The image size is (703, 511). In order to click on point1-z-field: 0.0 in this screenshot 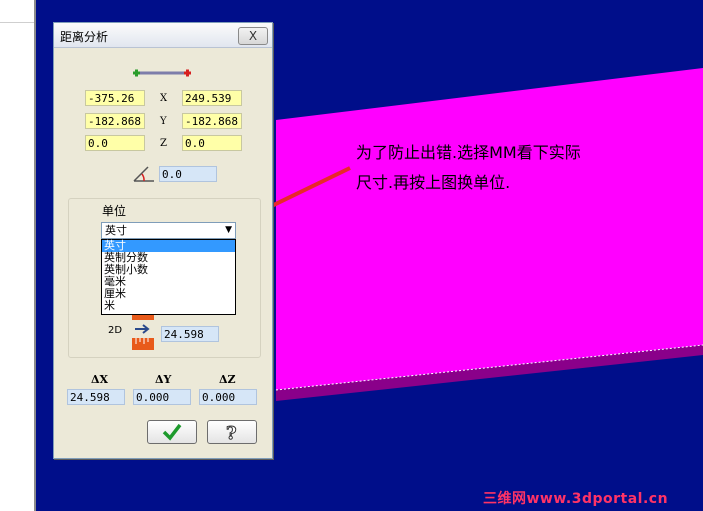, I will do `click(115, 143)`.